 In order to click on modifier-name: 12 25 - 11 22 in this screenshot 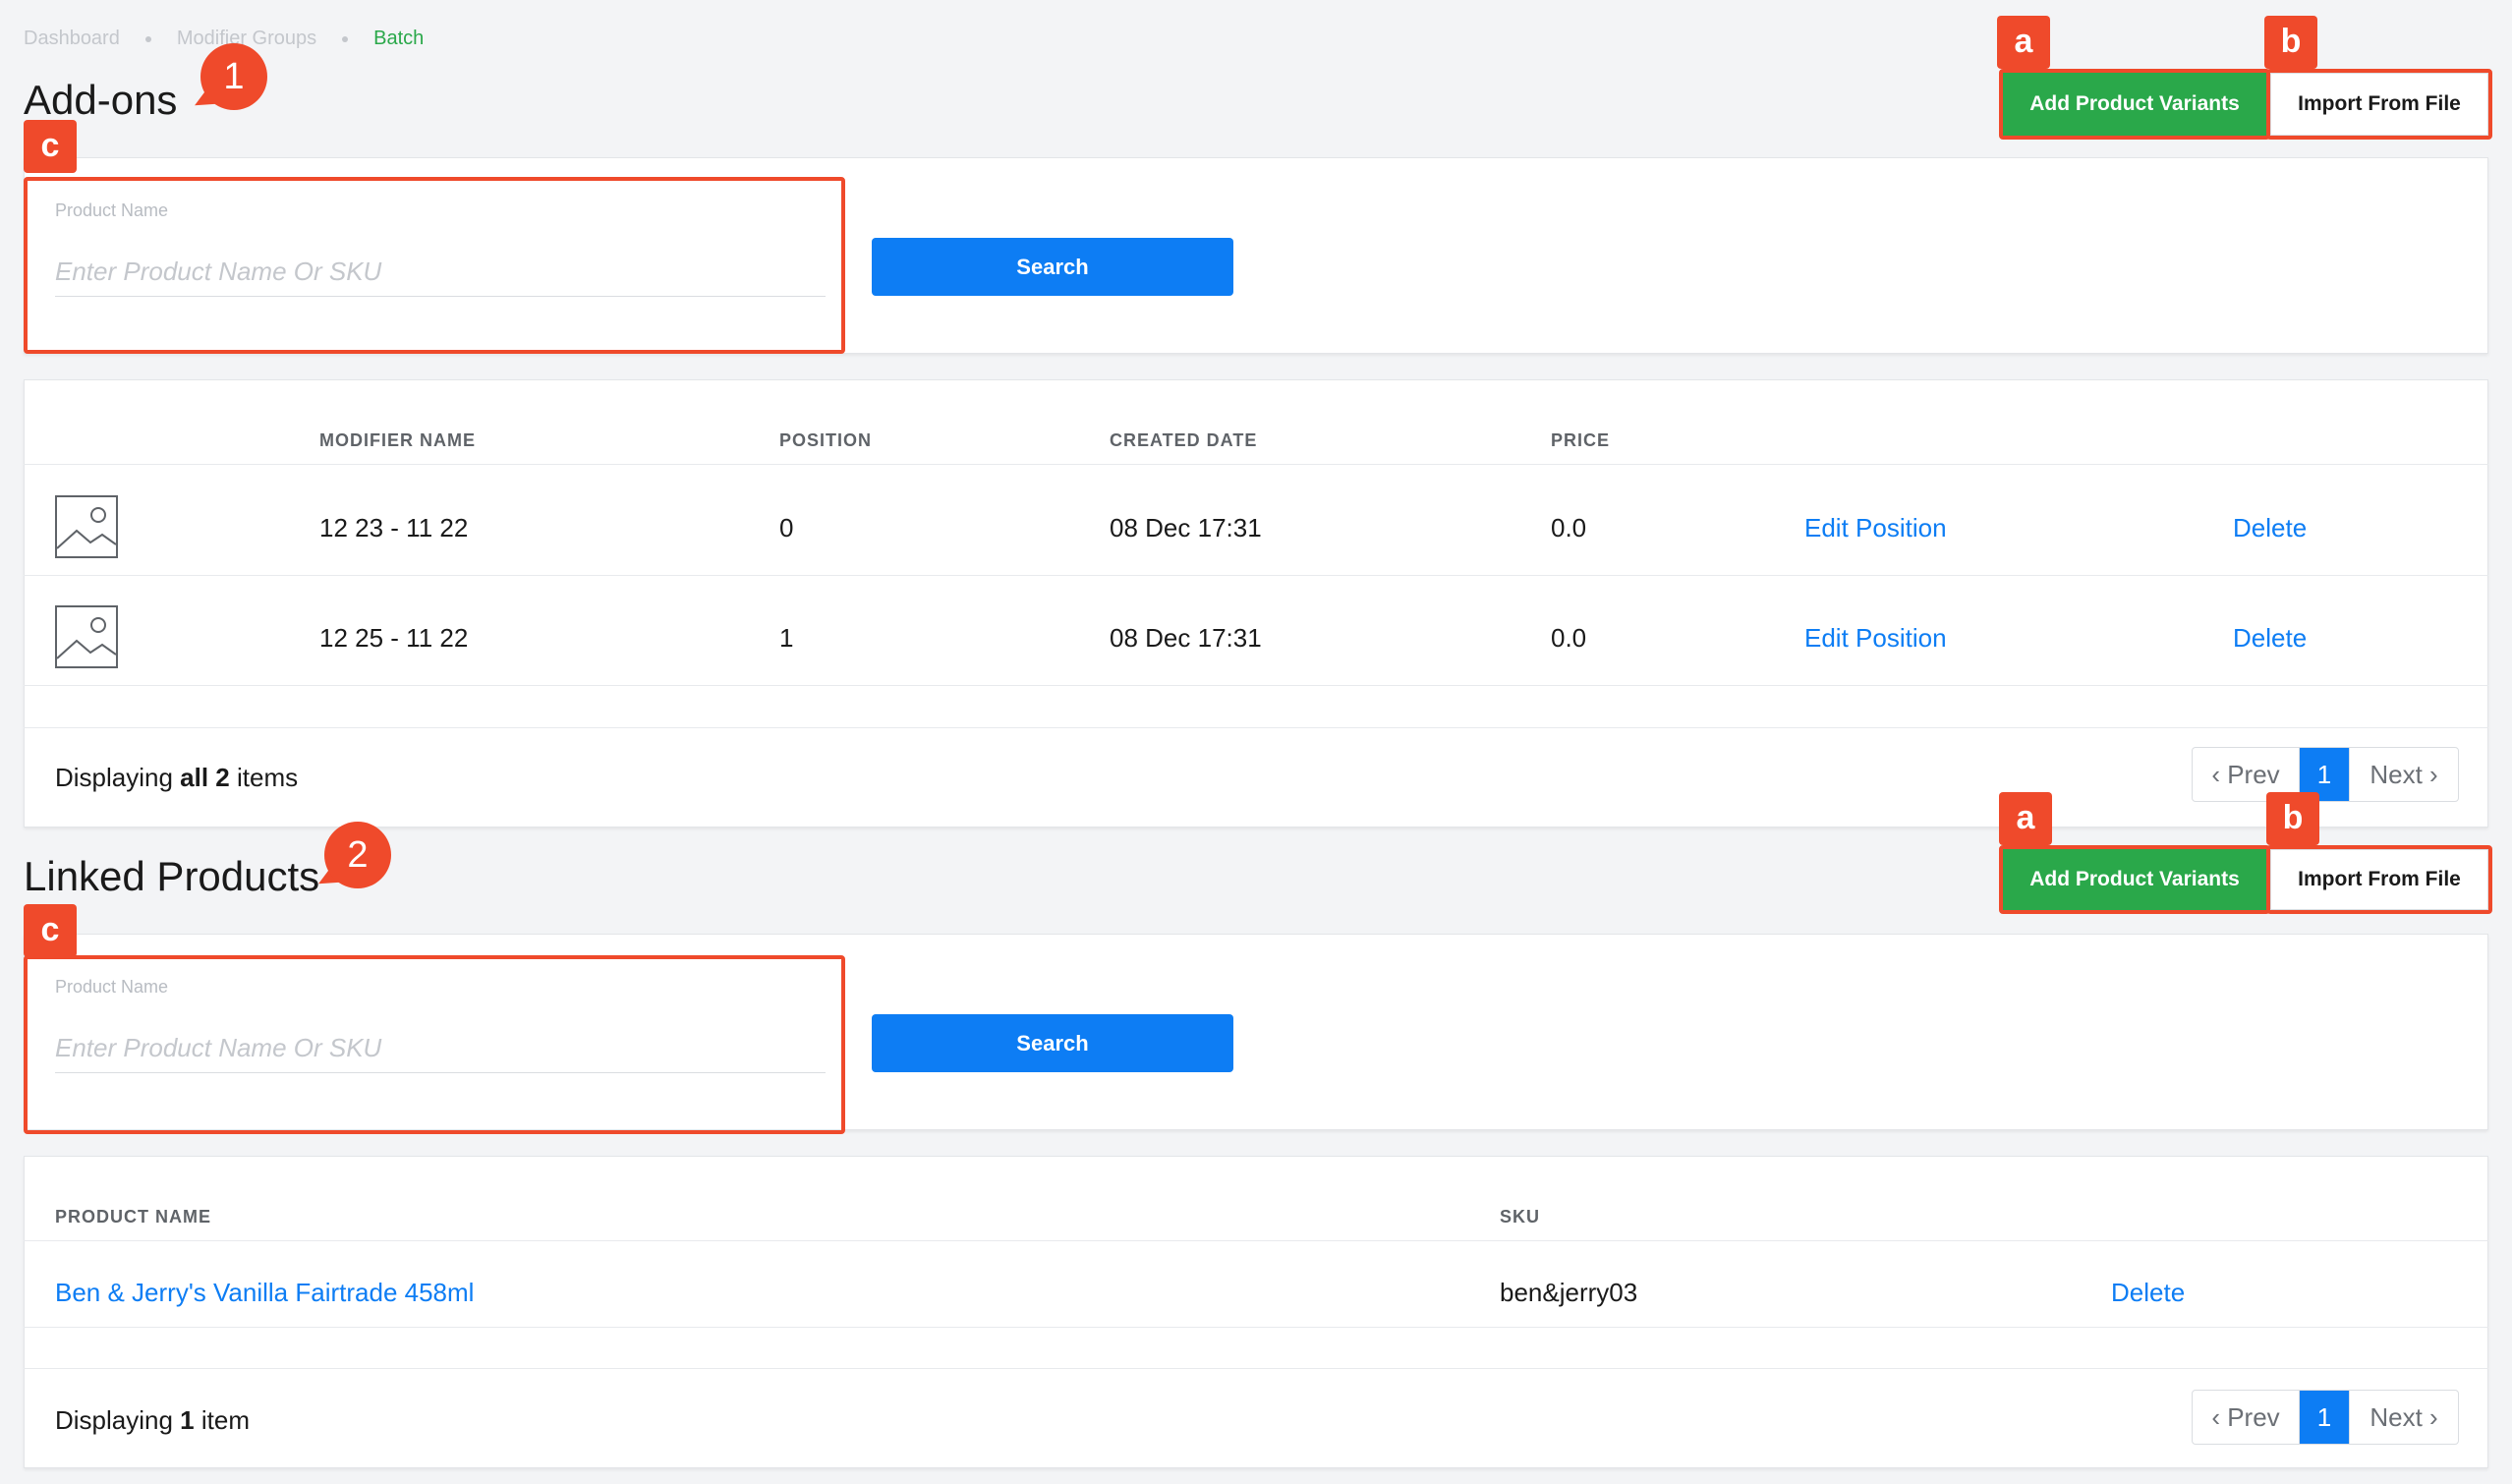, I will do `click(394, 638)`.